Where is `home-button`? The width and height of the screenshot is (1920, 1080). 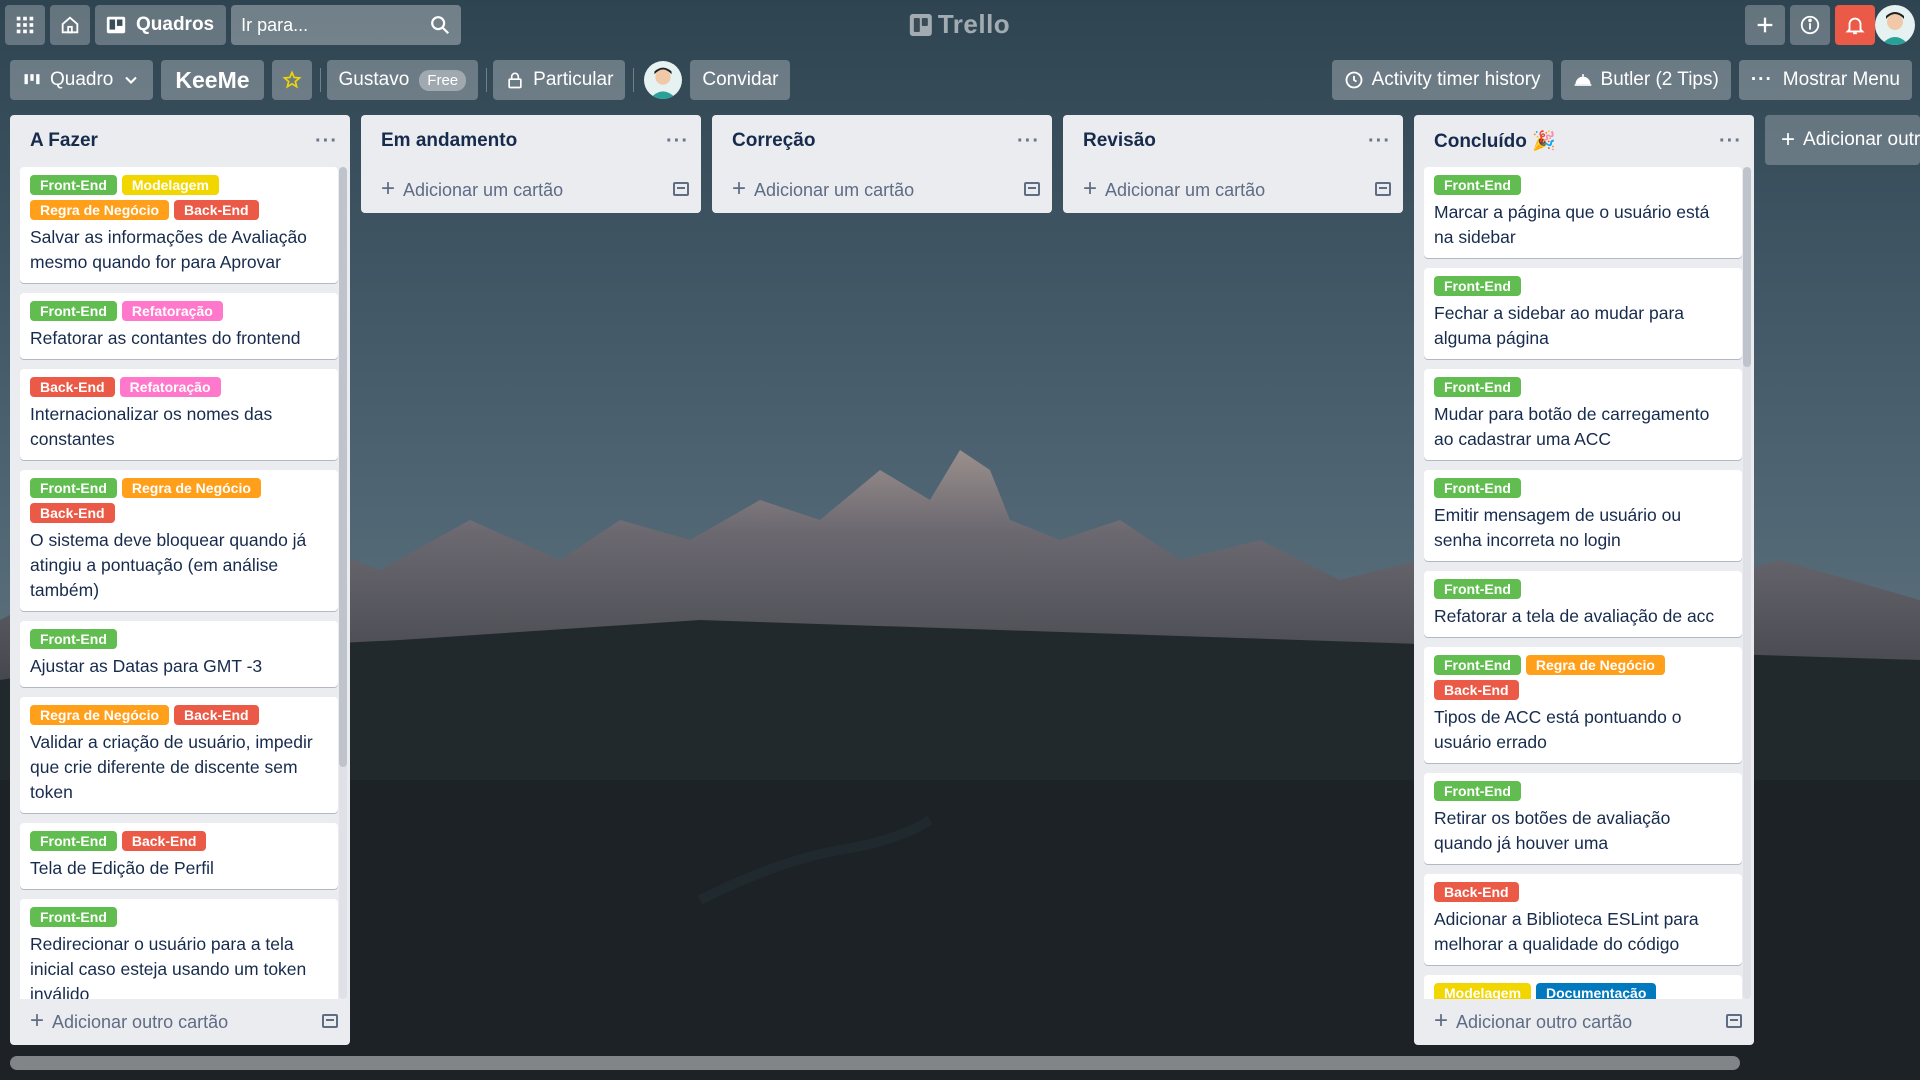
home-button is located at coordinates (70, 25).